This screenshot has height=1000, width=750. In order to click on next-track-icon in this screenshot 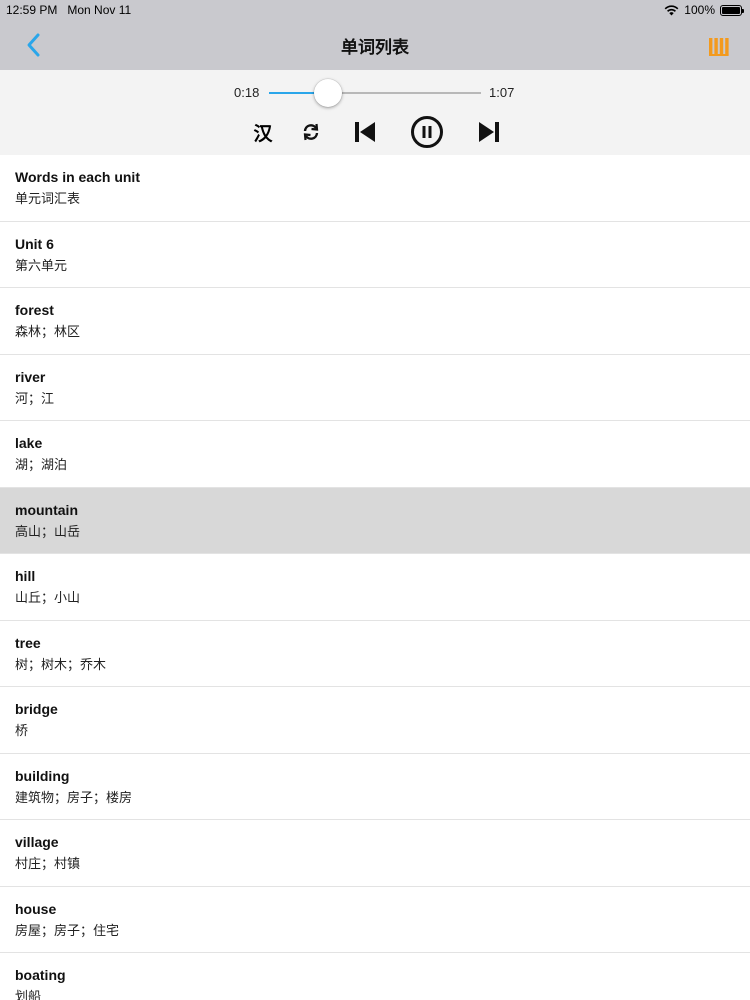, I will do `click(489, 132)`.